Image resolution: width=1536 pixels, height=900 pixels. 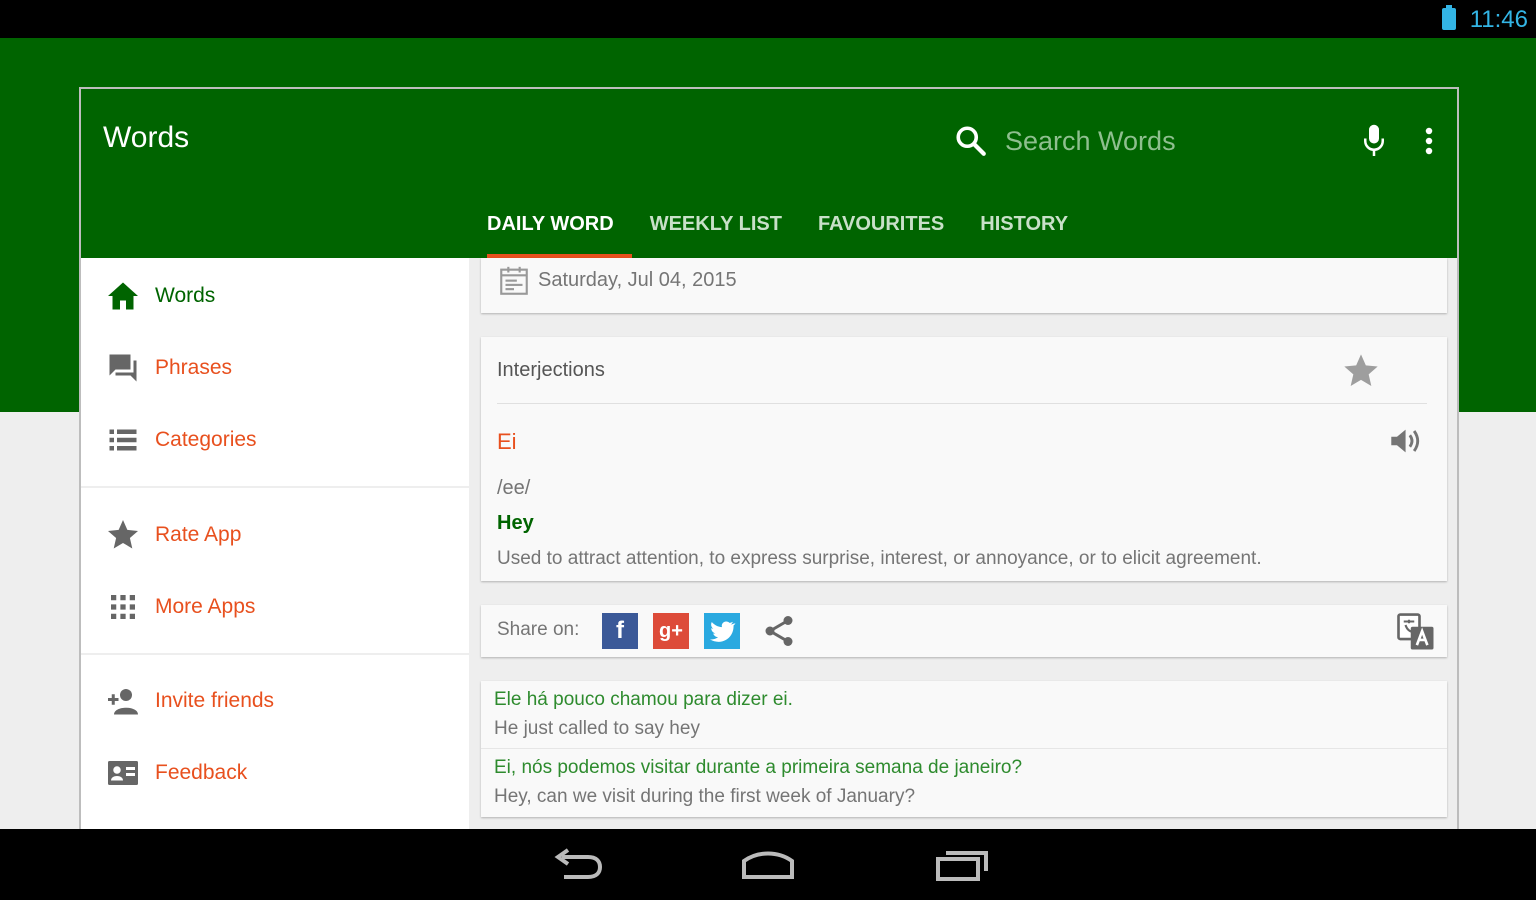 I want to click on feedback-icon, so click(x=123, y=773).